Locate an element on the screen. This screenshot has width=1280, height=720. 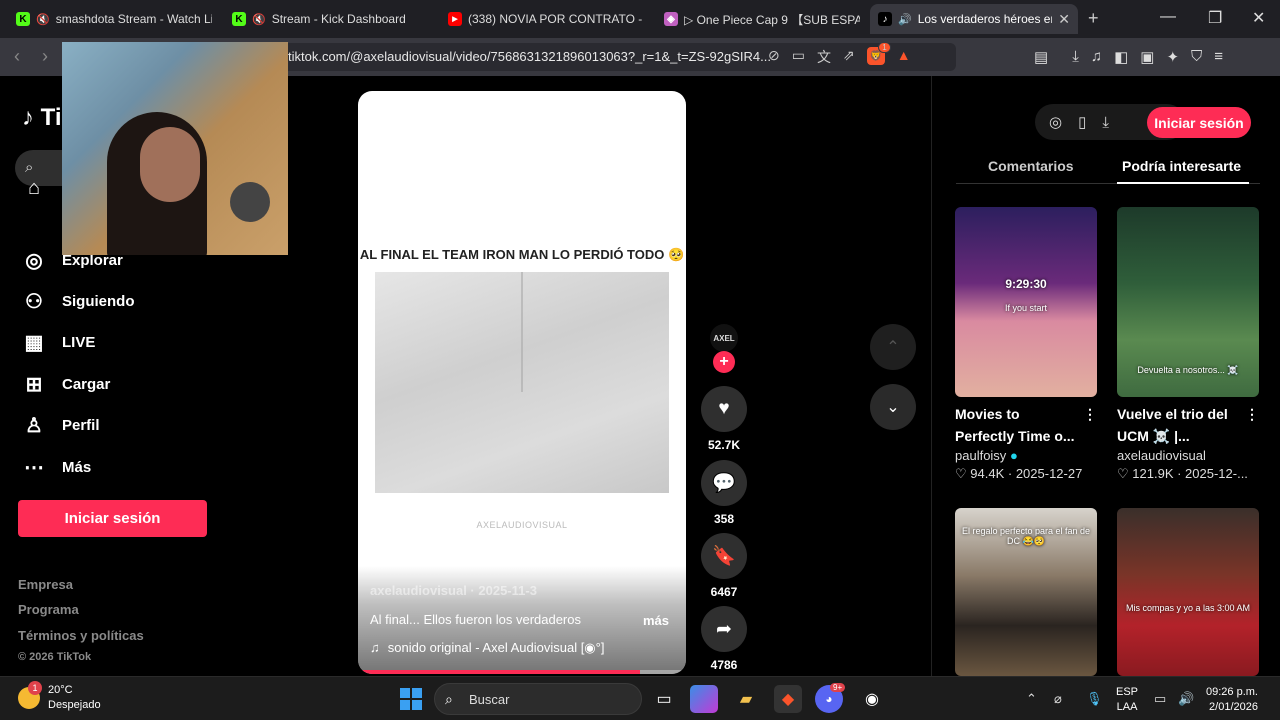
nav-perfil: ♙ Perfil is located at coordinates (61, 425).